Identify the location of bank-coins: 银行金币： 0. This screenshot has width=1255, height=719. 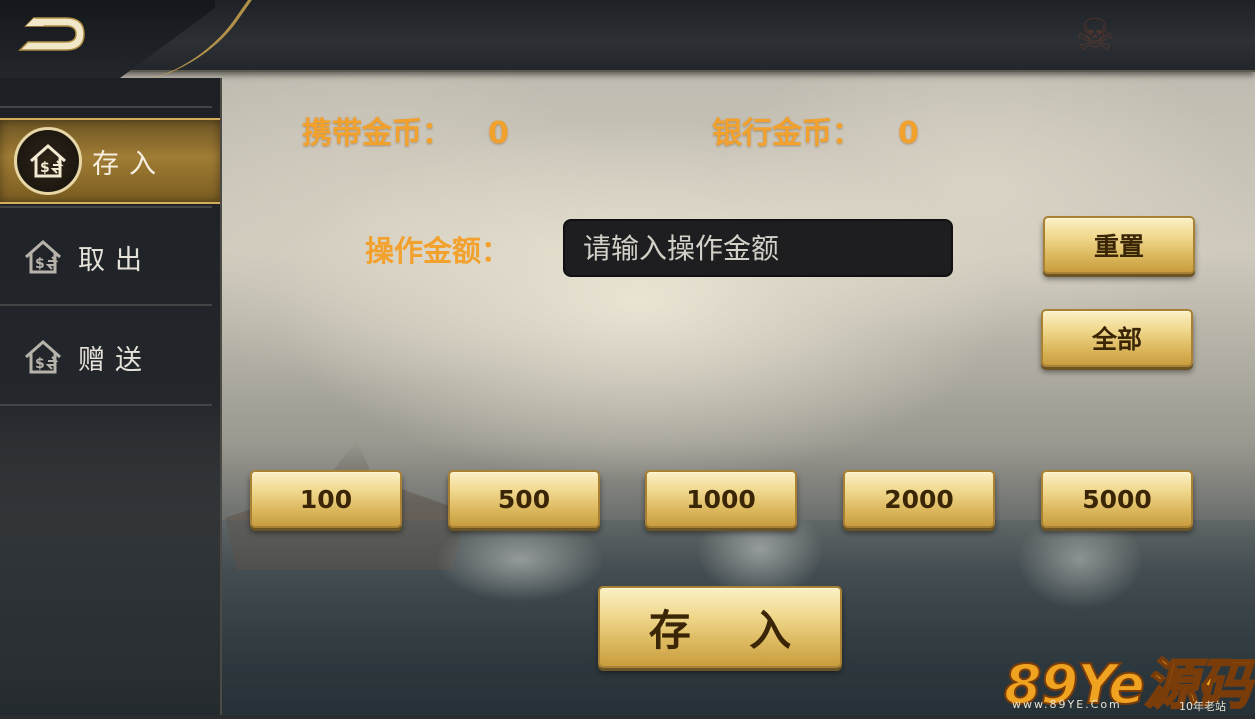
(815, 130).